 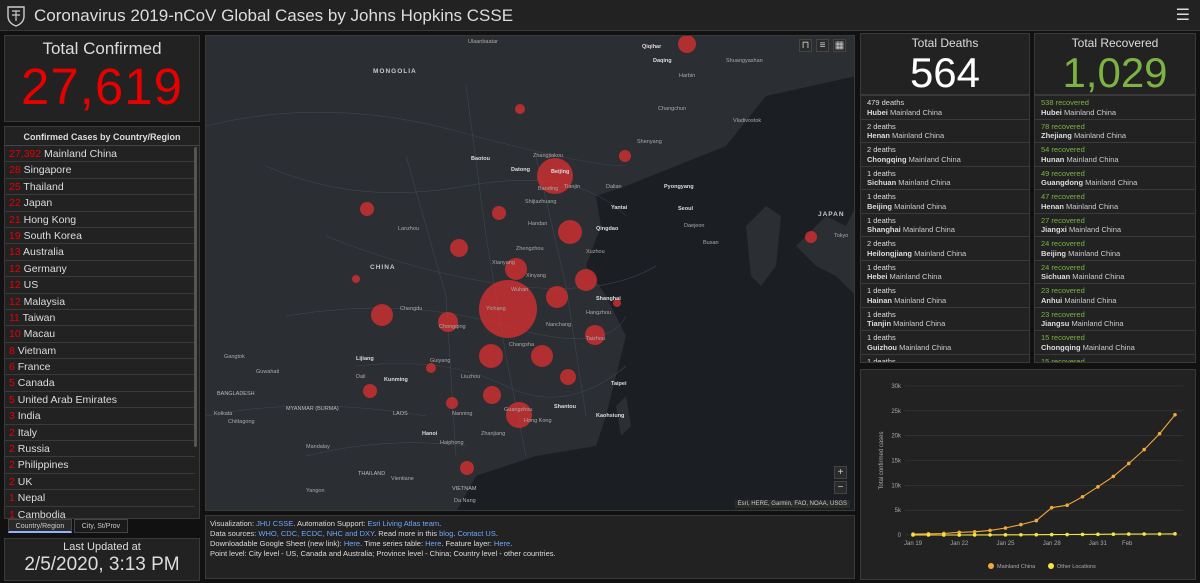 I want to click on country-list-item: 2 UK, so click(x=100, y=482).